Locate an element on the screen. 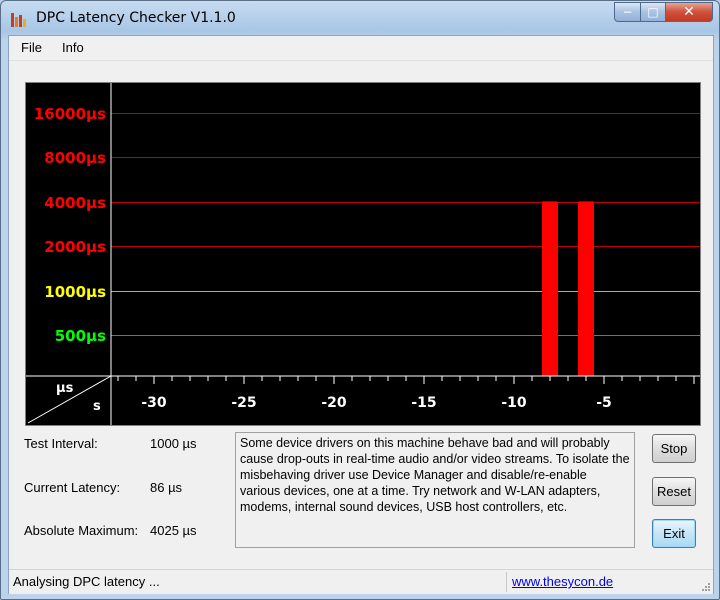  status-separator is located at coordinates (506, 582).